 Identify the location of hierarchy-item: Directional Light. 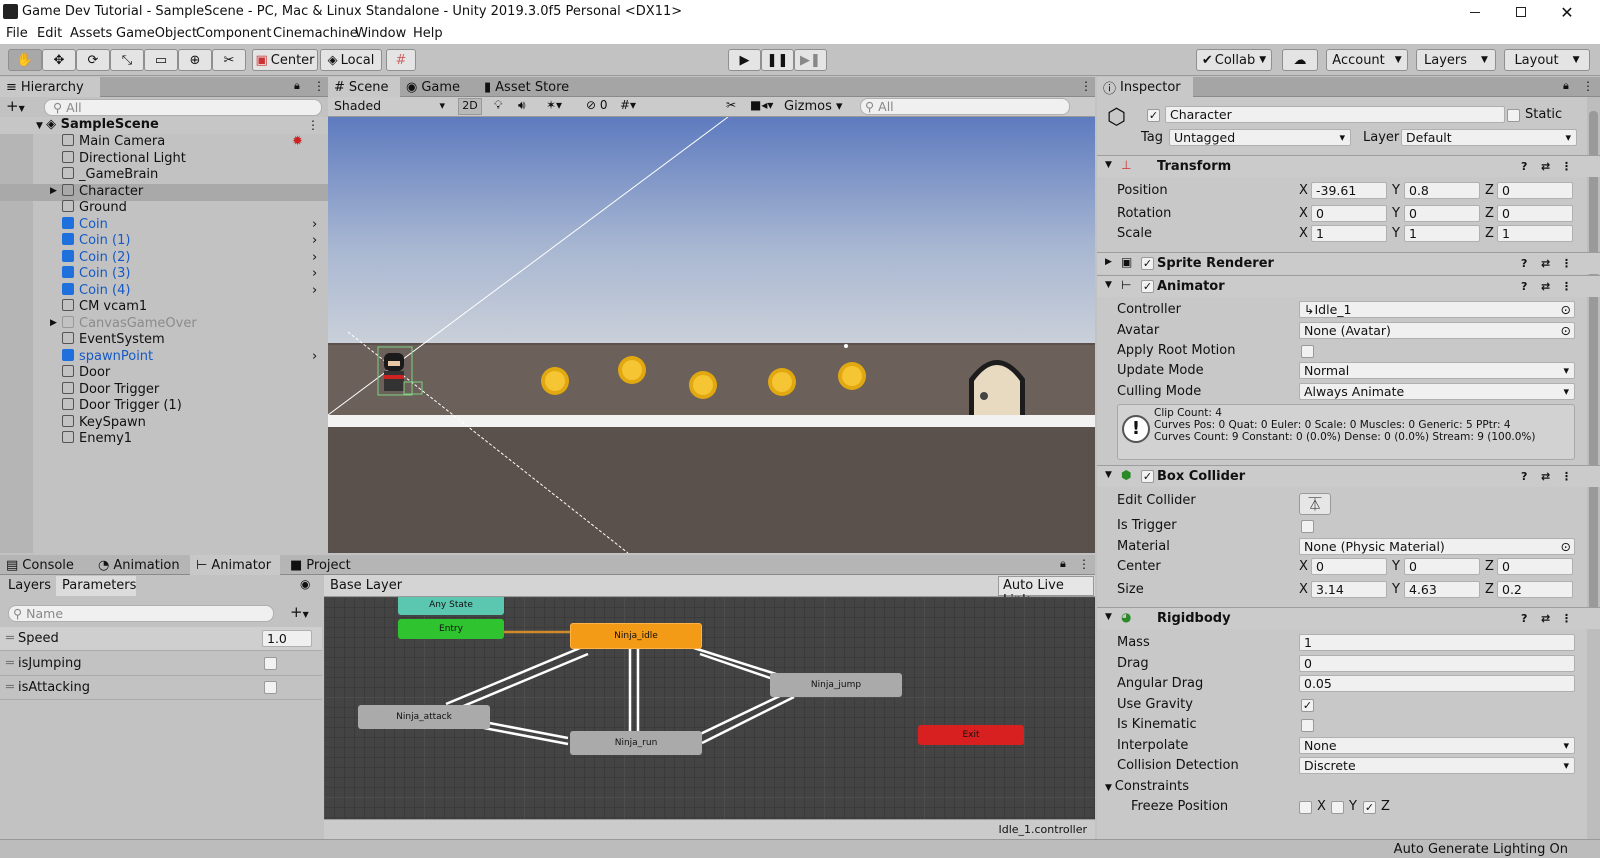
(164, 159).